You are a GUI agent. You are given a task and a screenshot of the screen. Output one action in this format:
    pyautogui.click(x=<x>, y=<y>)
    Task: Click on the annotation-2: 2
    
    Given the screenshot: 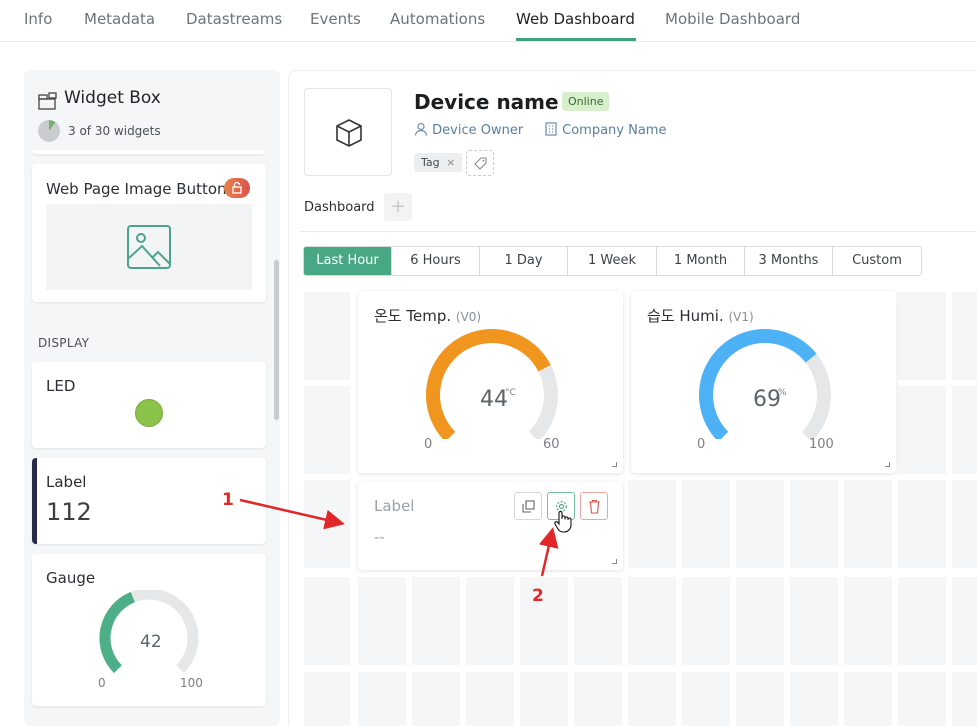 What is the action you would take?
    pyautogui.click(x=538, y=596)
    